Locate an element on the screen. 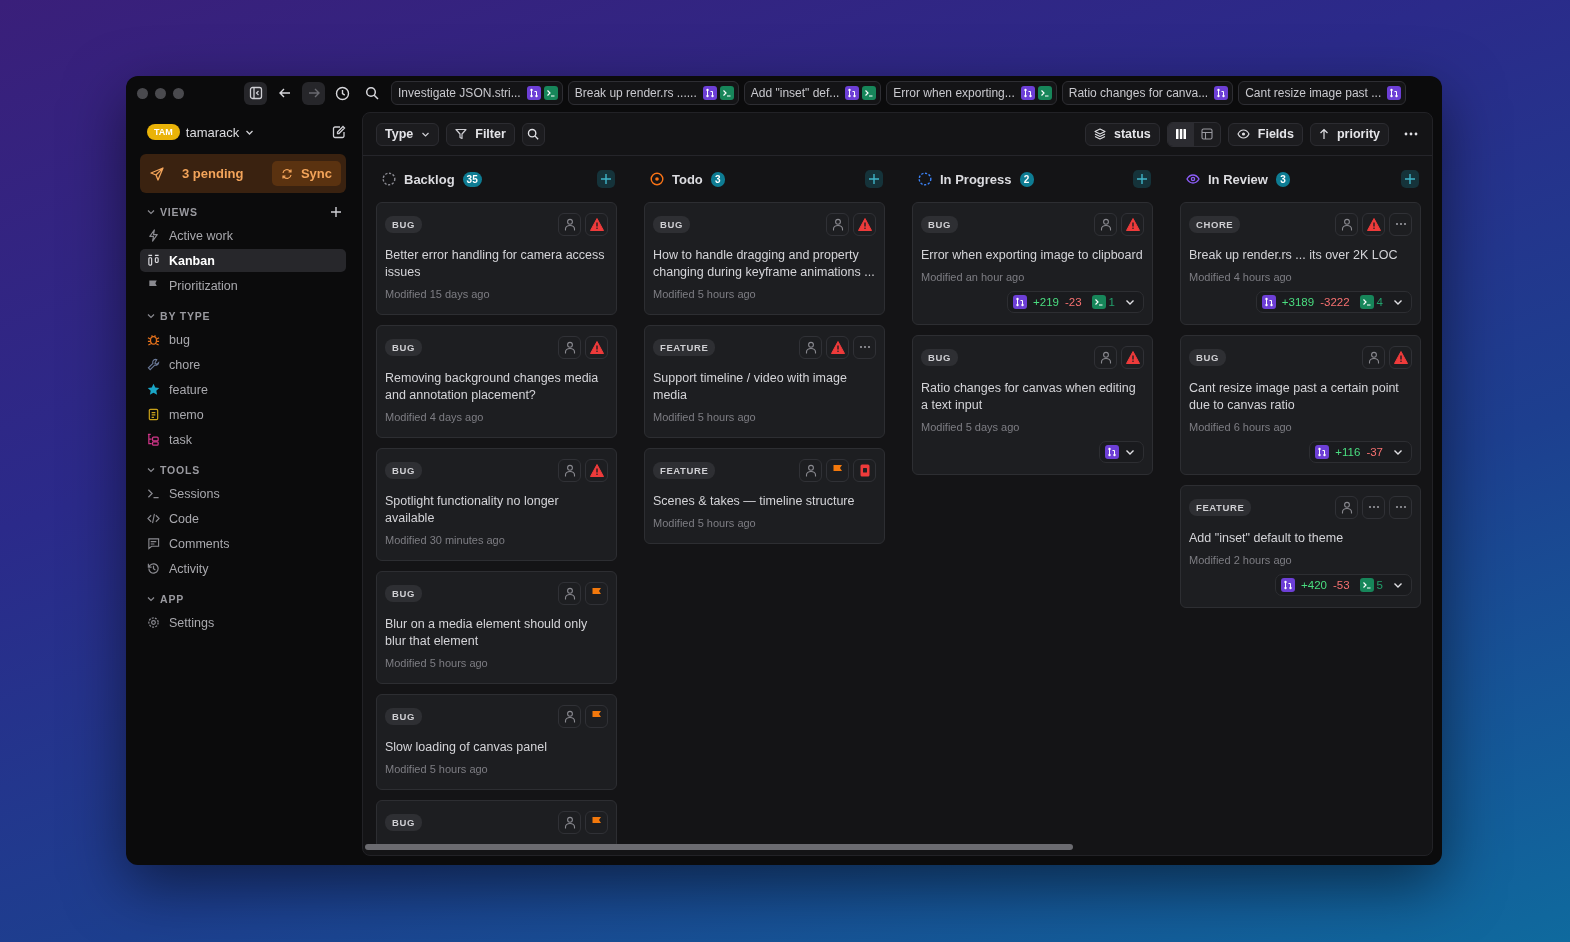 The height and width of the screenshot is (942, 1570). search-button is located at coordinates (533, 134).